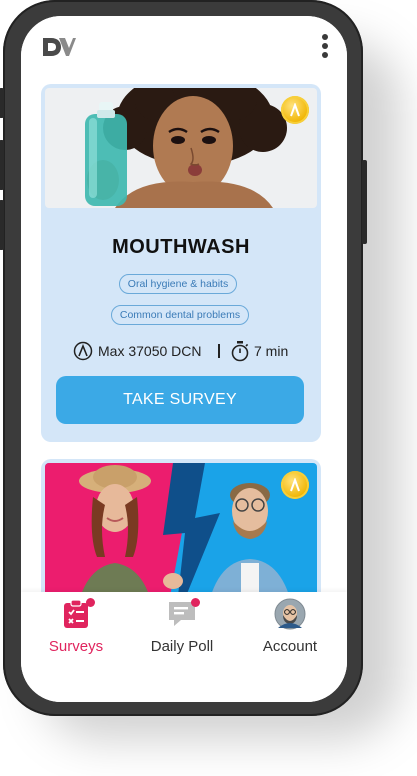 The width and height of the screenshot is (417, 776). Describe the element at coordinates (271, 351) in the screenshot. I see `survey-duration: 7 min` at that location.